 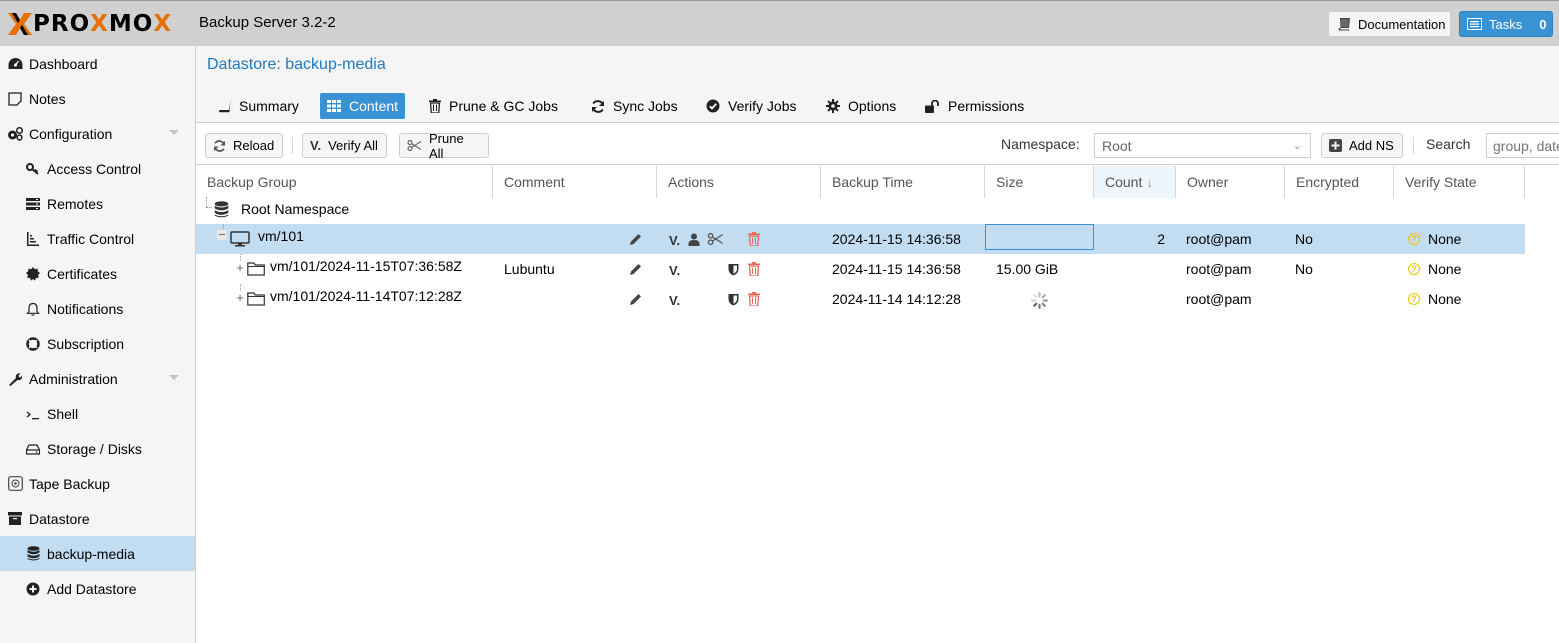 What do you see at coordinates (1039, 237) in the screenshot?
I see `size-cell-focus` at bounding box center [1039, 237].